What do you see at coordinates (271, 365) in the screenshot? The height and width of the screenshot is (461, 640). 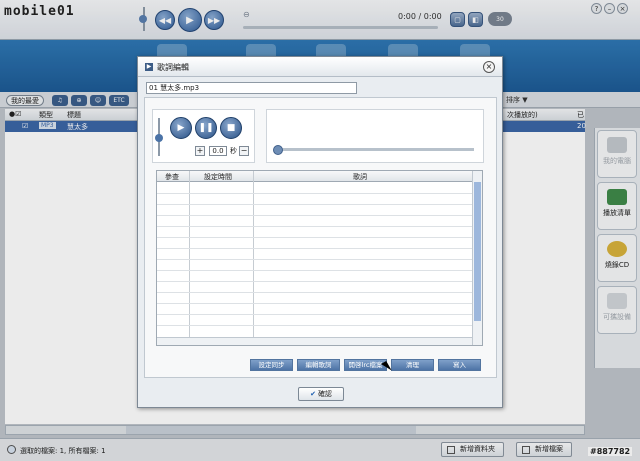 I see `set-sync-button: 設定同步` at bounding box center [271, 365].